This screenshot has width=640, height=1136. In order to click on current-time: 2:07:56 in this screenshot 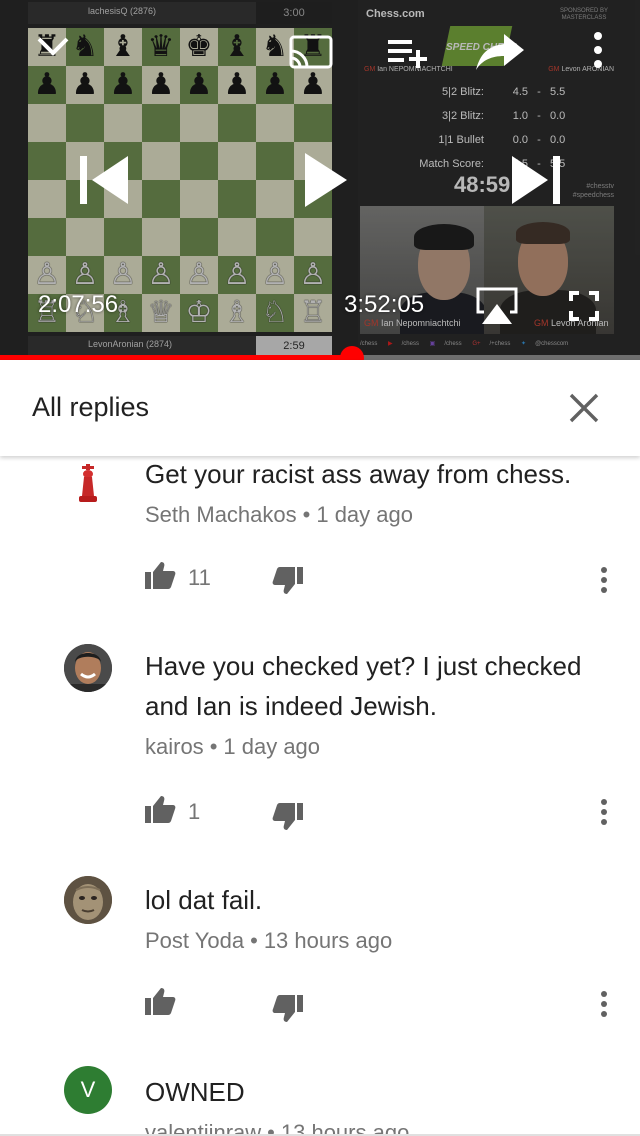, I will do `click(78, 304)`.